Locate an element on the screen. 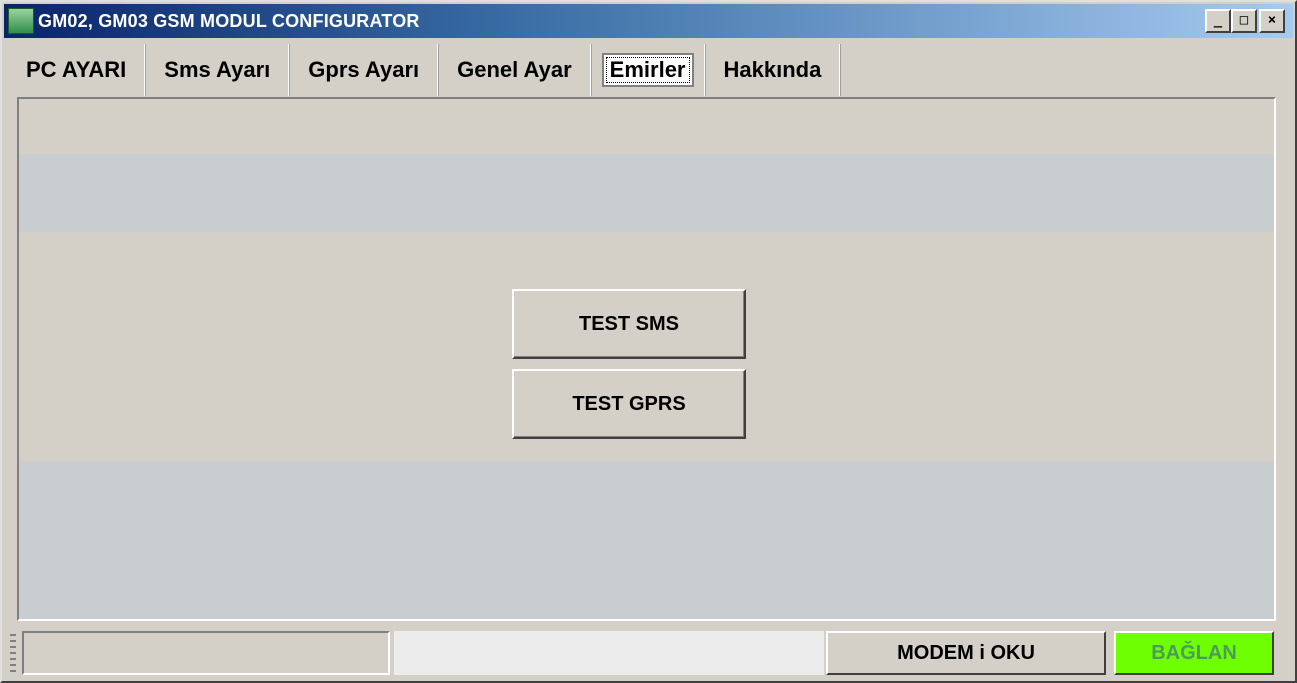 Image resolution: width=1297 pixels, height=683 pixels. title-bar: GM02, GM03 GSM MODUL CONFIGURATOR _ □ × is located at coordinates (648, 21).